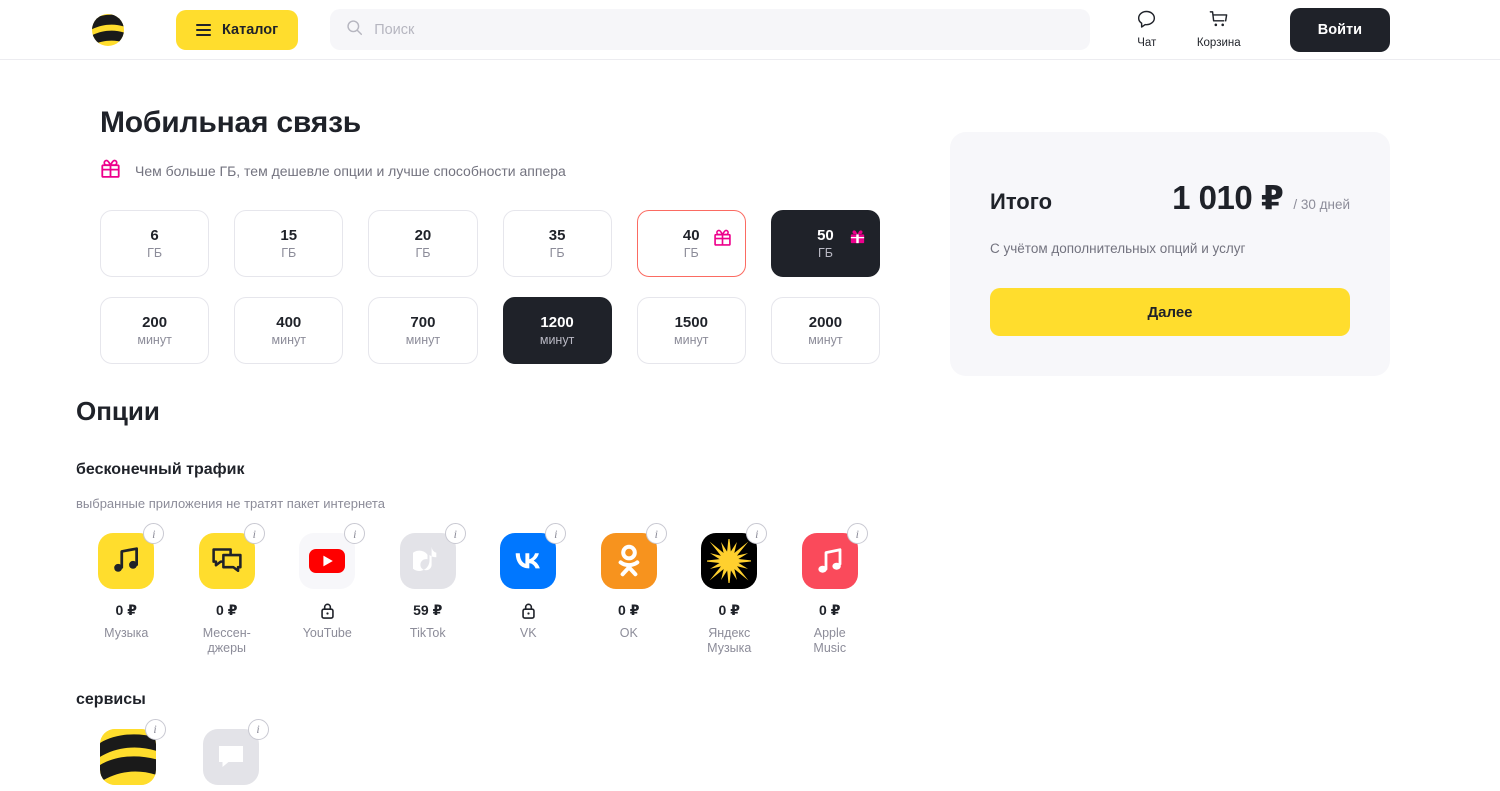  What do you see at coordinates (155, 322) in the screenshot?
I see `option-value: 200` at bounding box center [155, 322].